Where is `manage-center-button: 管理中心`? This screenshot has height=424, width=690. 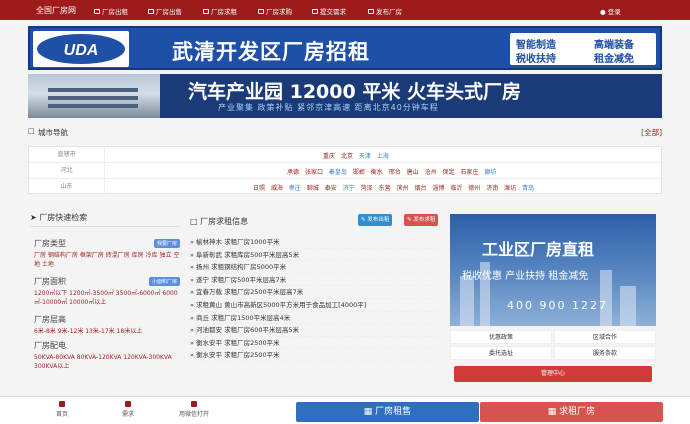 manage-center-button: 管理中心 is located at coordinates (553, 374).